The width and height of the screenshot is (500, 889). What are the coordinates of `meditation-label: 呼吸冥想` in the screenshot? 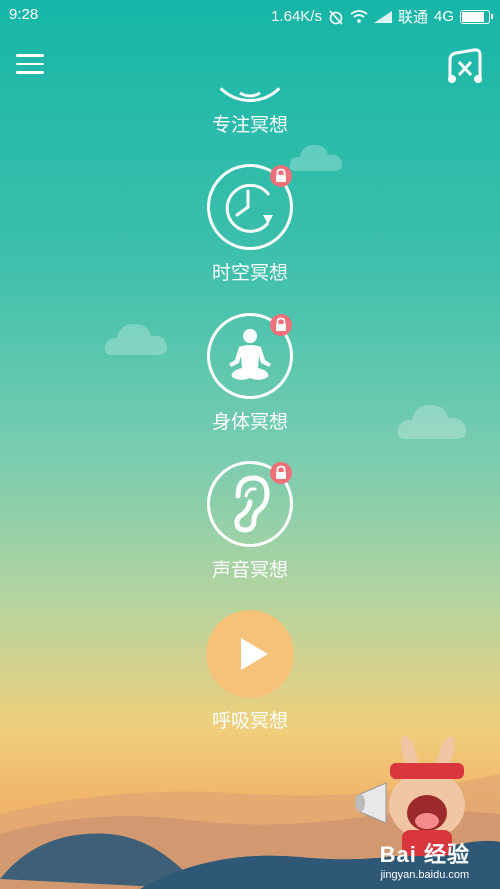 It's located at (249, 721).